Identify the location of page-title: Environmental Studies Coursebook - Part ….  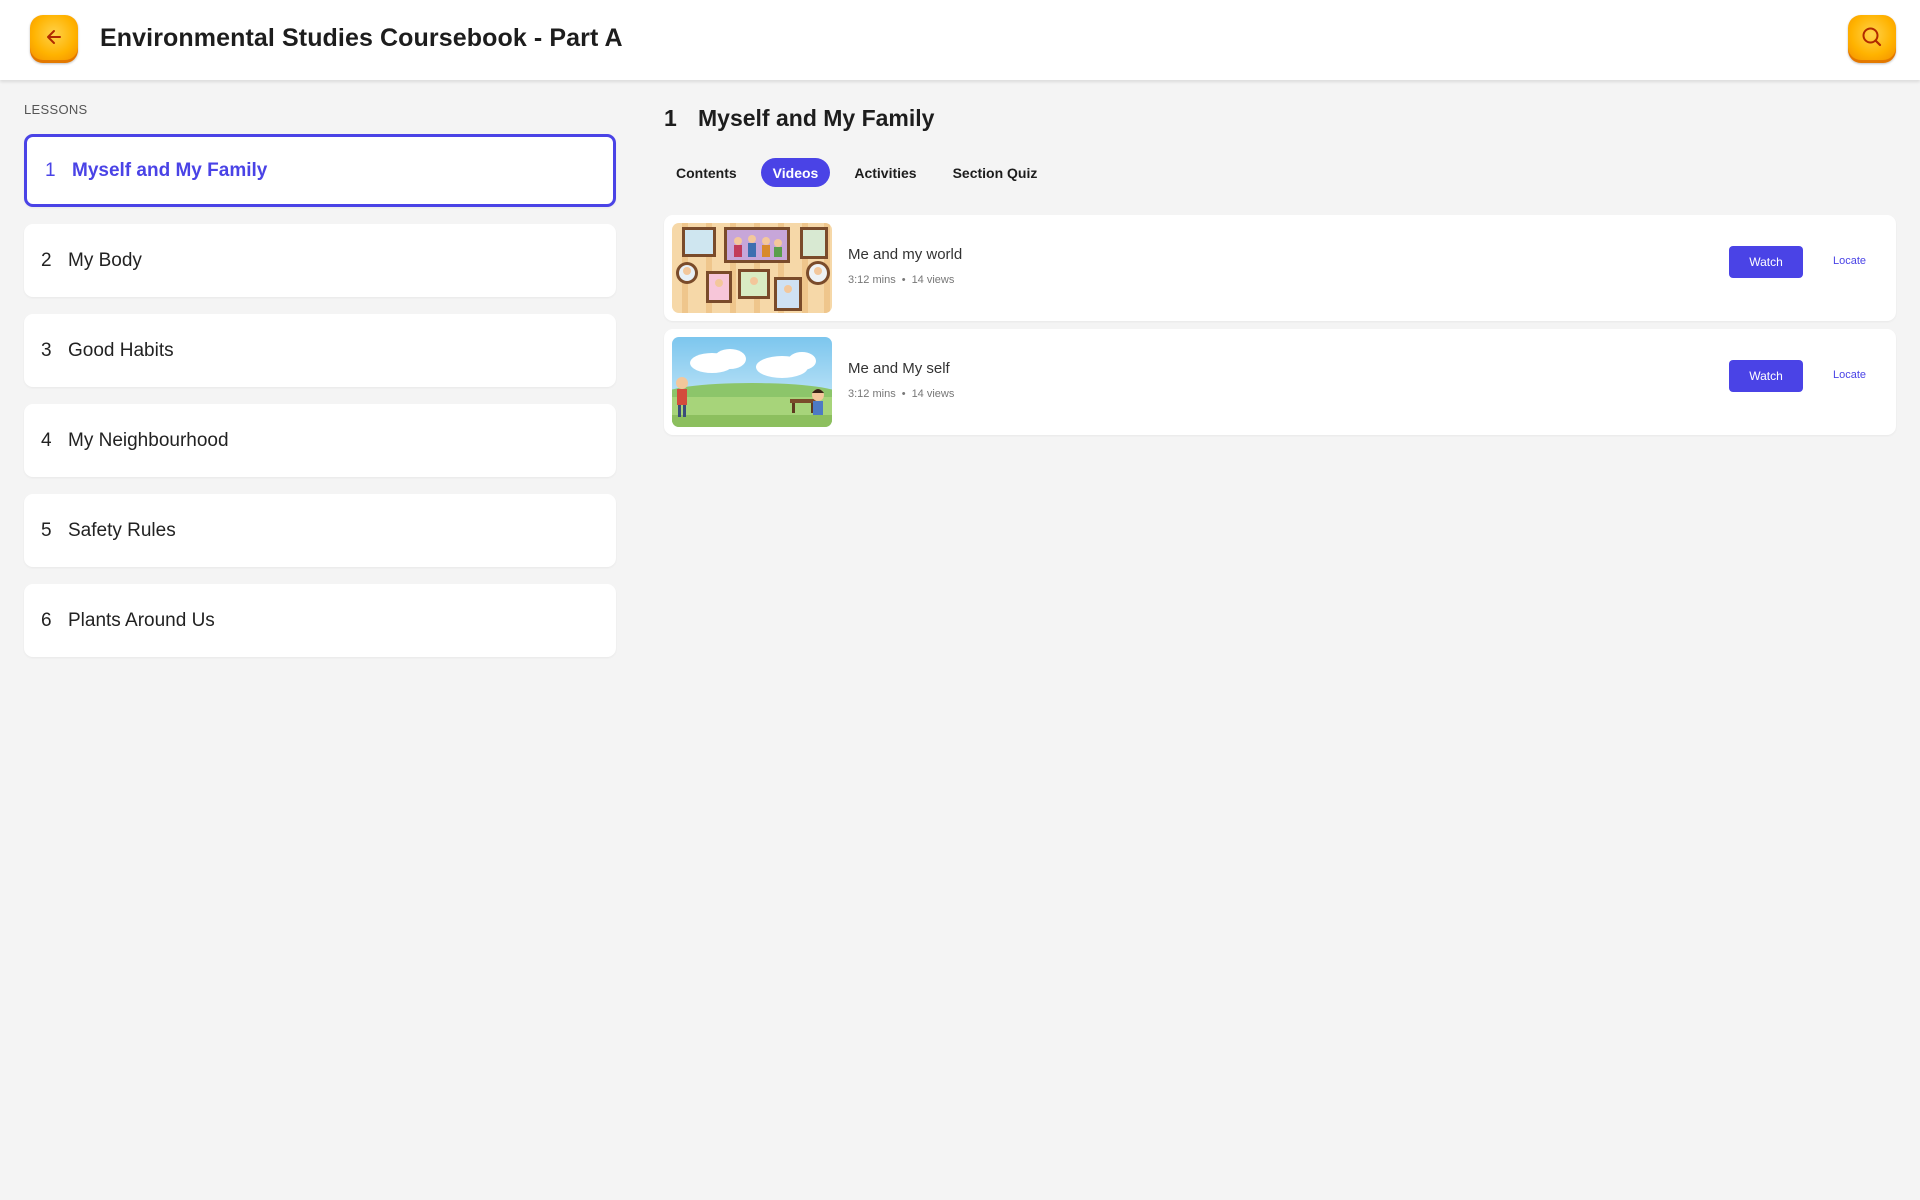
(361, 38).